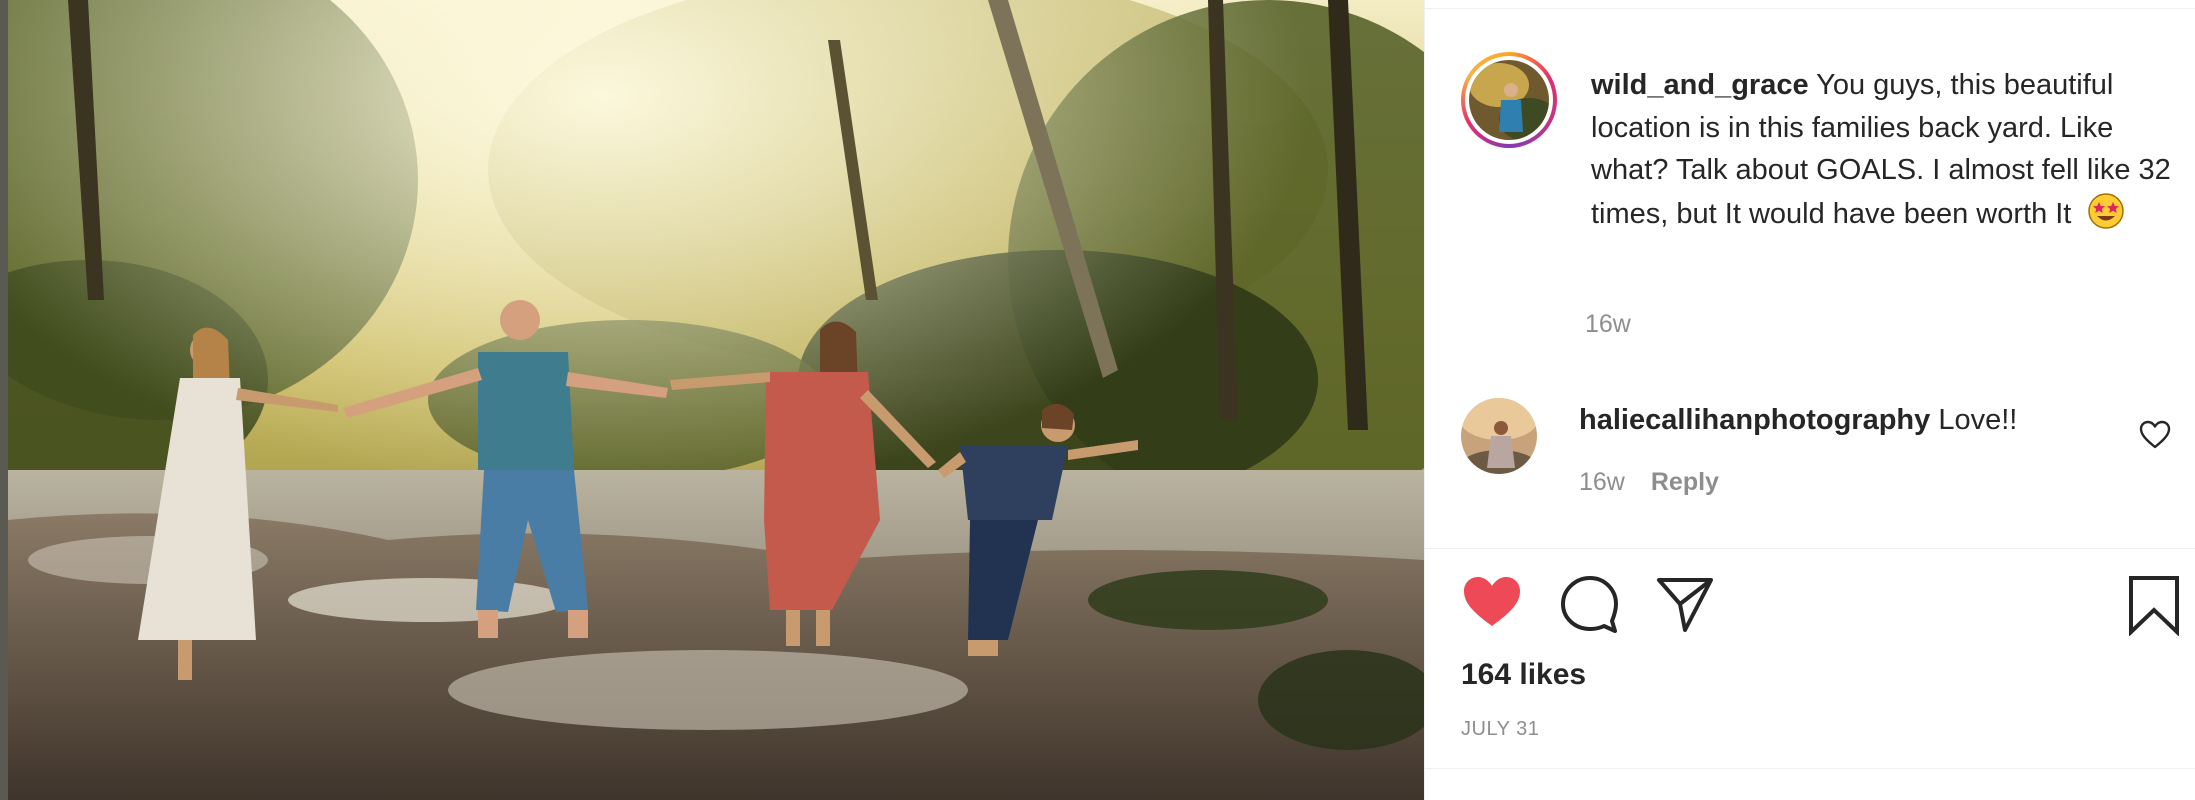  What do you see at coordinates (1608, 324) in the screenshot?
I see `caption-timestamp: 16w` at bounding box center [1608, 324].